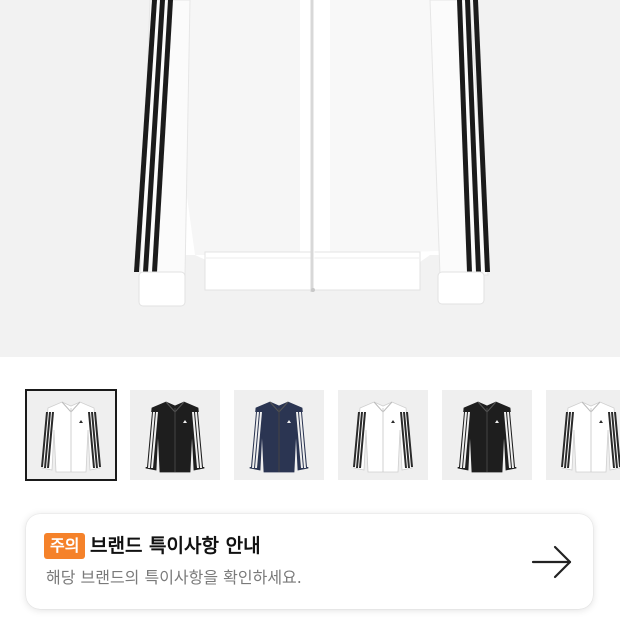 This screenshot has width=620, height=620. Describe the element at coordinates (174, 577) in the screenshot. I see `notice-description: 해당 브랜드의 특이사항을 확인하세요.` at that location.